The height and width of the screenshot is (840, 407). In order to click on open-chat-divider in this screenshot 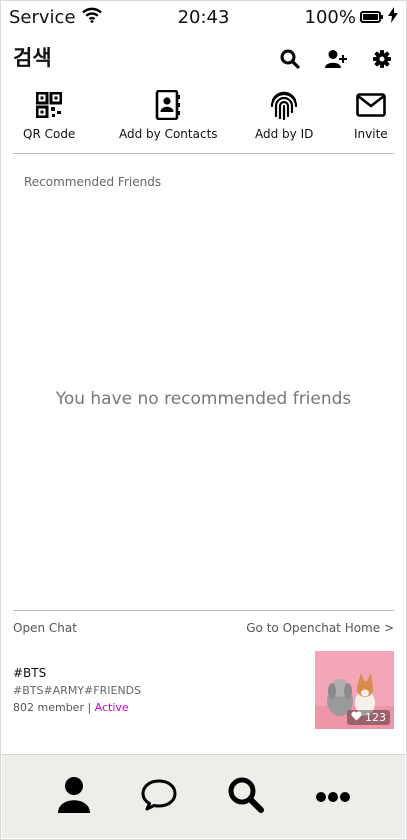, I will do `click(203, 610)`.